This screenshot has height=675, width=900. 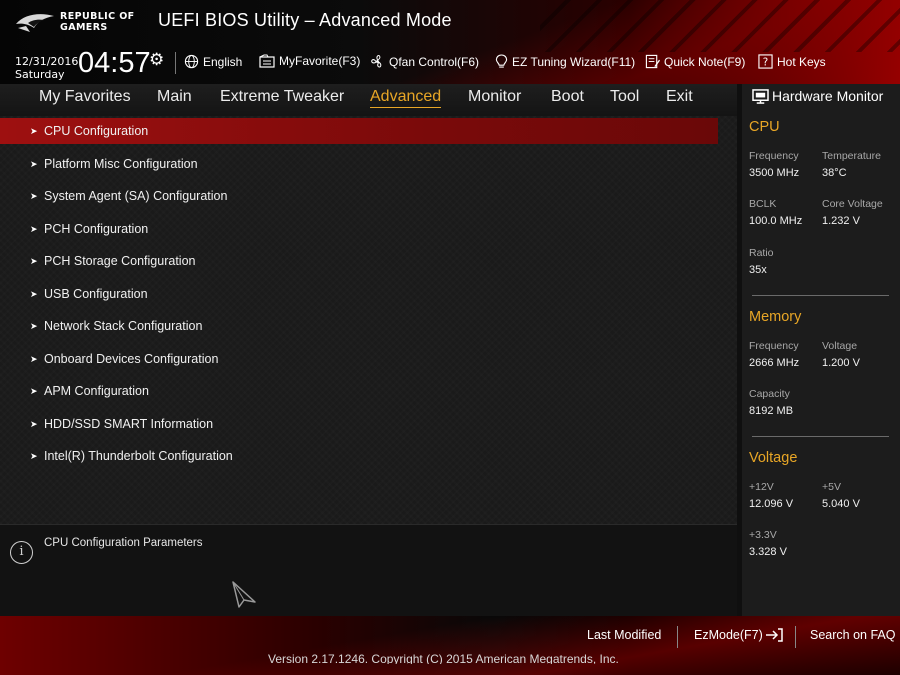 What do you see at coordinates (774, 173) in the screenshot?
I see `cpu-frequency-value: 3500 MHz` at bounding box center [774, 173].